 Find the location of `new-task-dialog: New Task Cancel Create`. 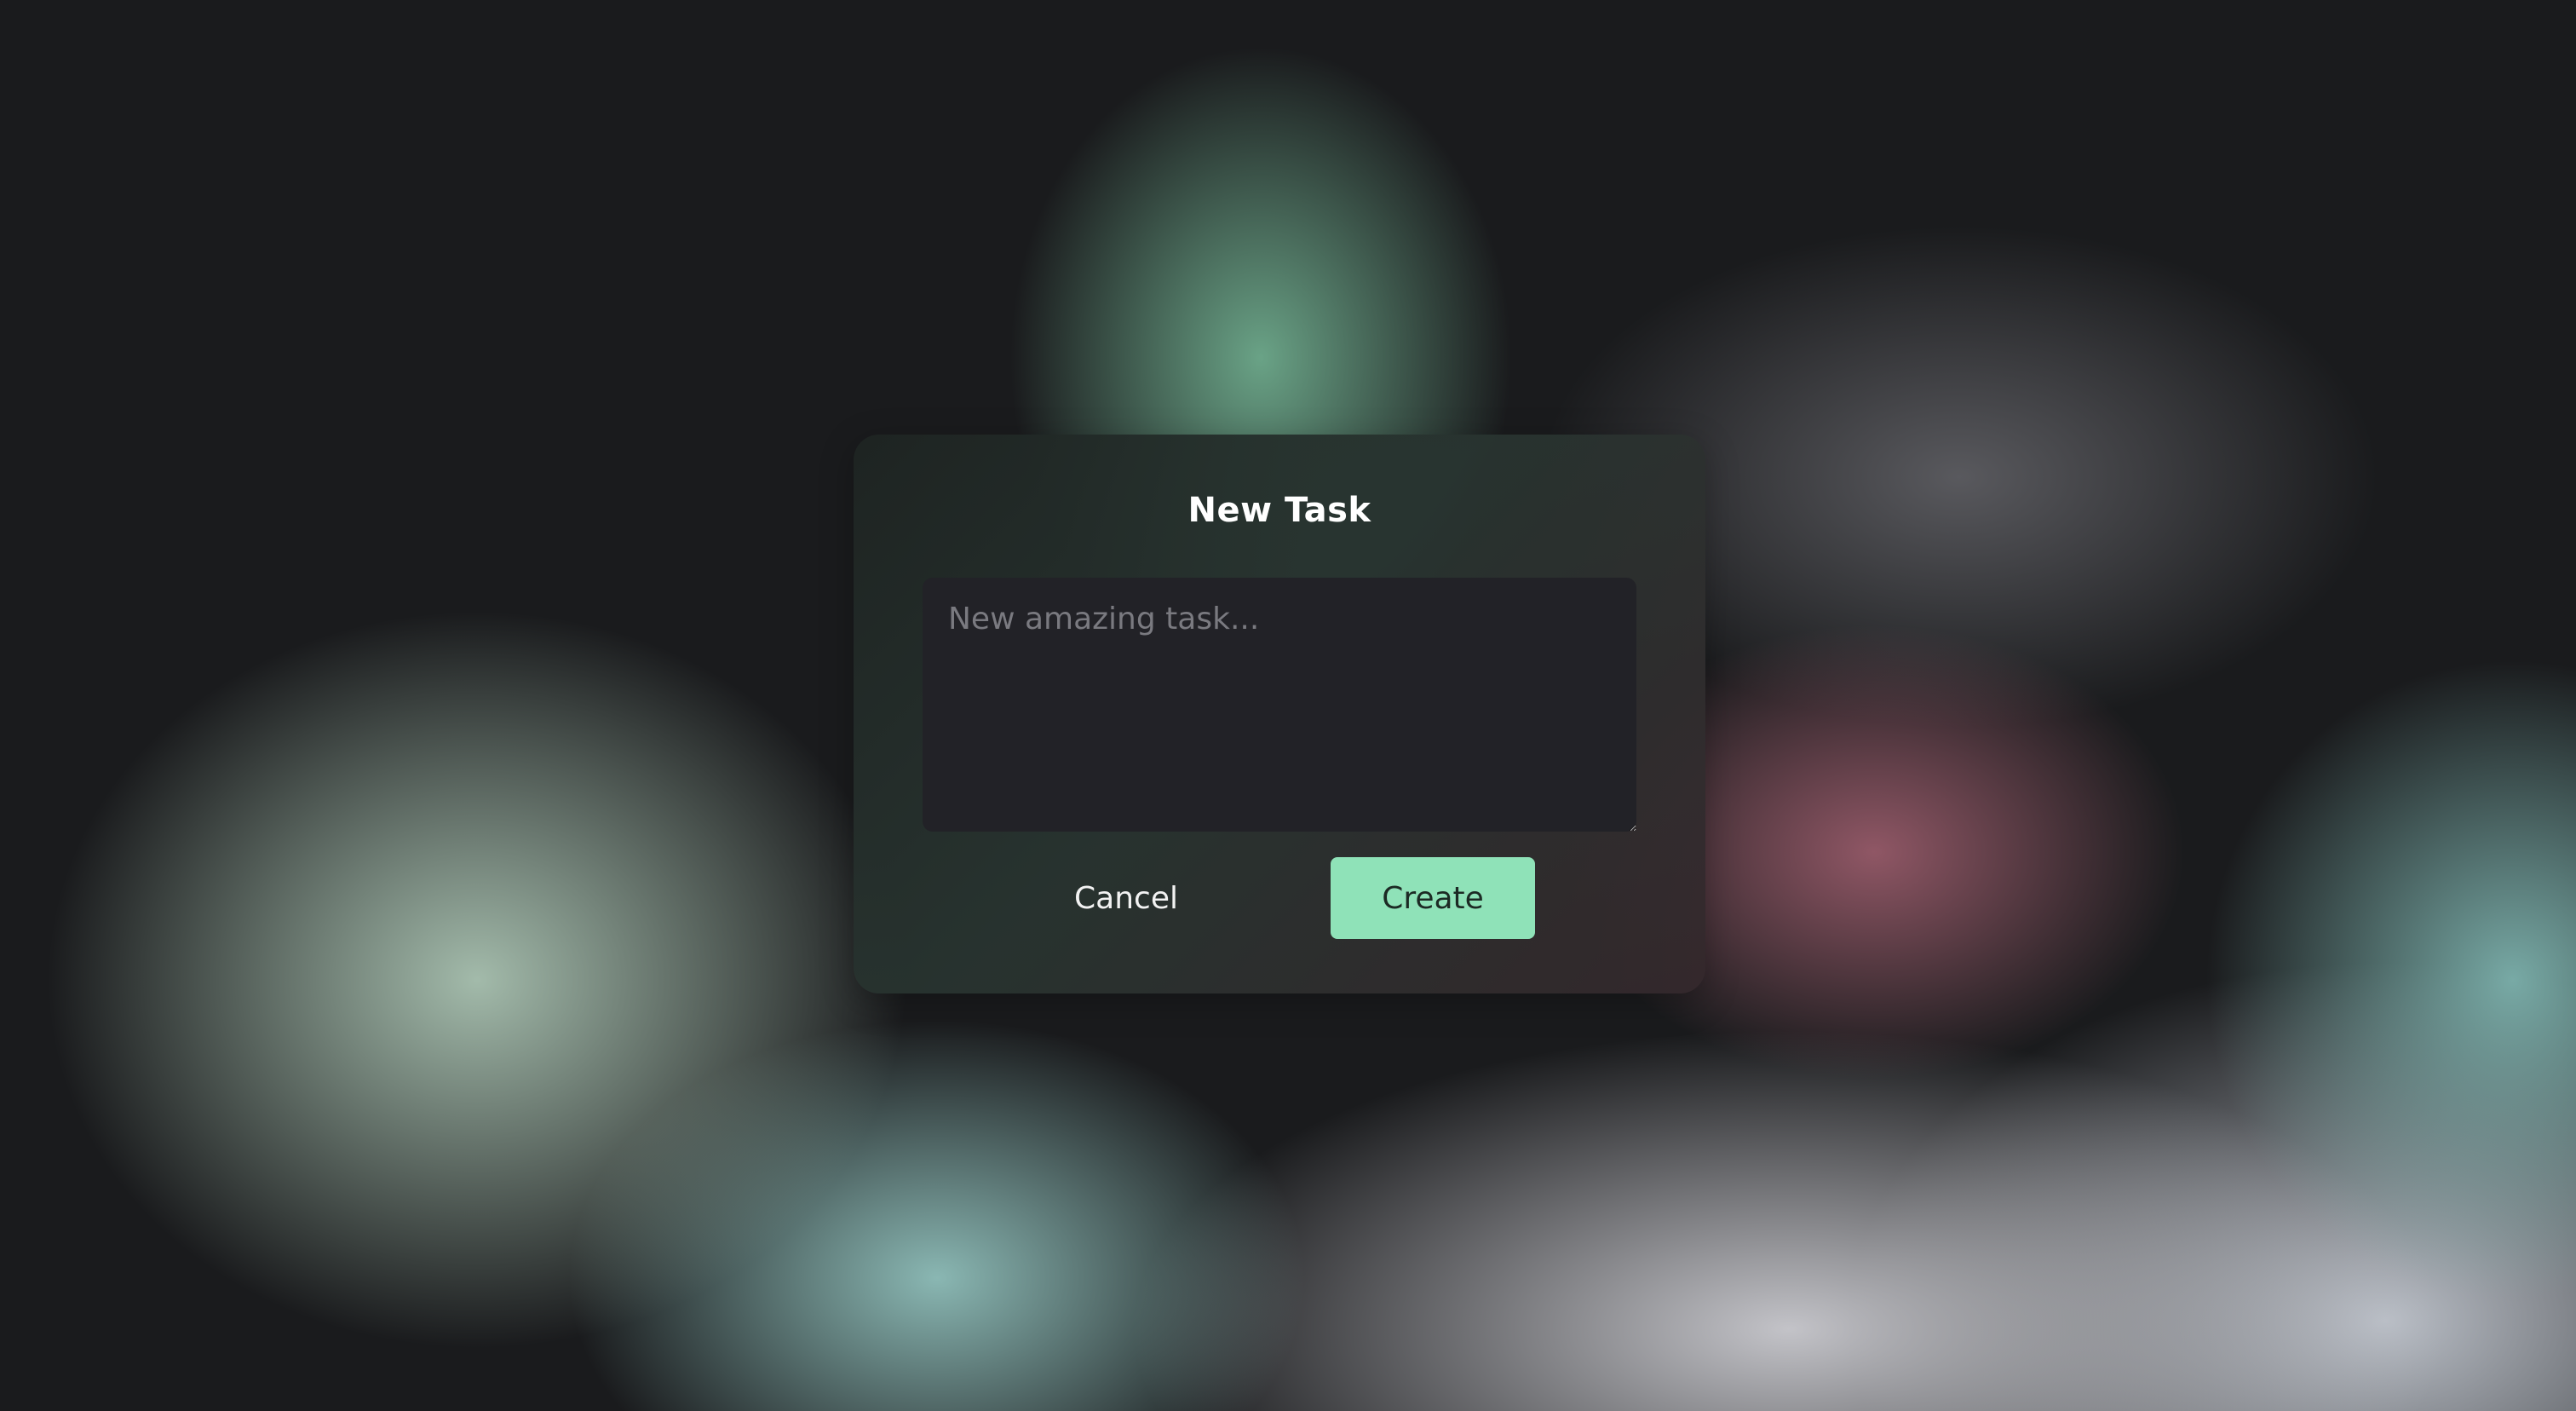

new-task-dialog: New Task Cancel Create is located at coordinates (1280, 714).